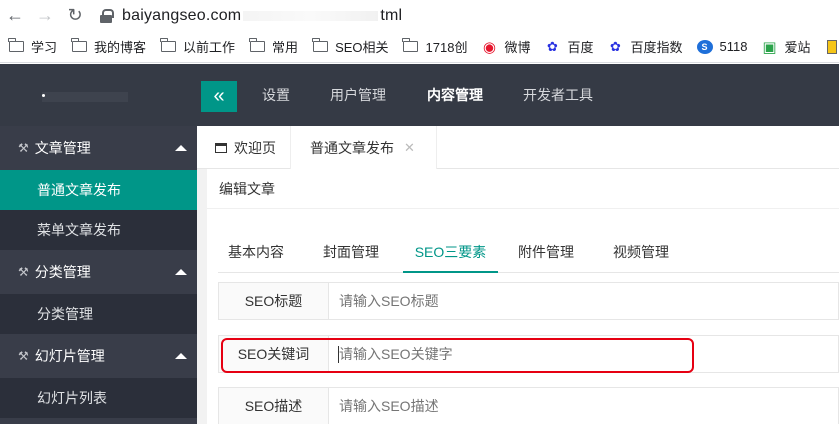 Image resolution: width=839 pixels, height=424 pixels. I want to click on double-chevron-left-icon: «, so click(219, 96).